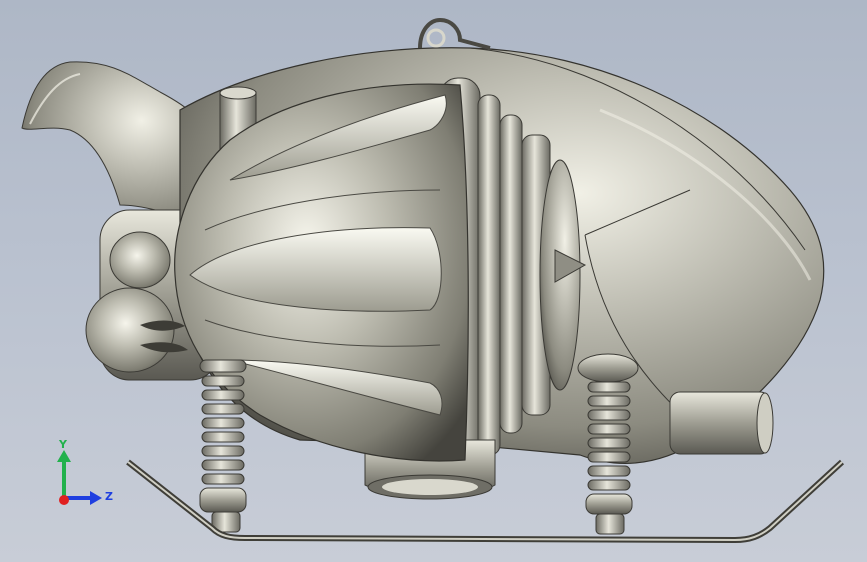 The height and width of the screenshot is (562, 867). What do you see at coordinates (63, 444) in the screenshot?
I see `y-axis-label: Y` at bounding box center [63, 444].